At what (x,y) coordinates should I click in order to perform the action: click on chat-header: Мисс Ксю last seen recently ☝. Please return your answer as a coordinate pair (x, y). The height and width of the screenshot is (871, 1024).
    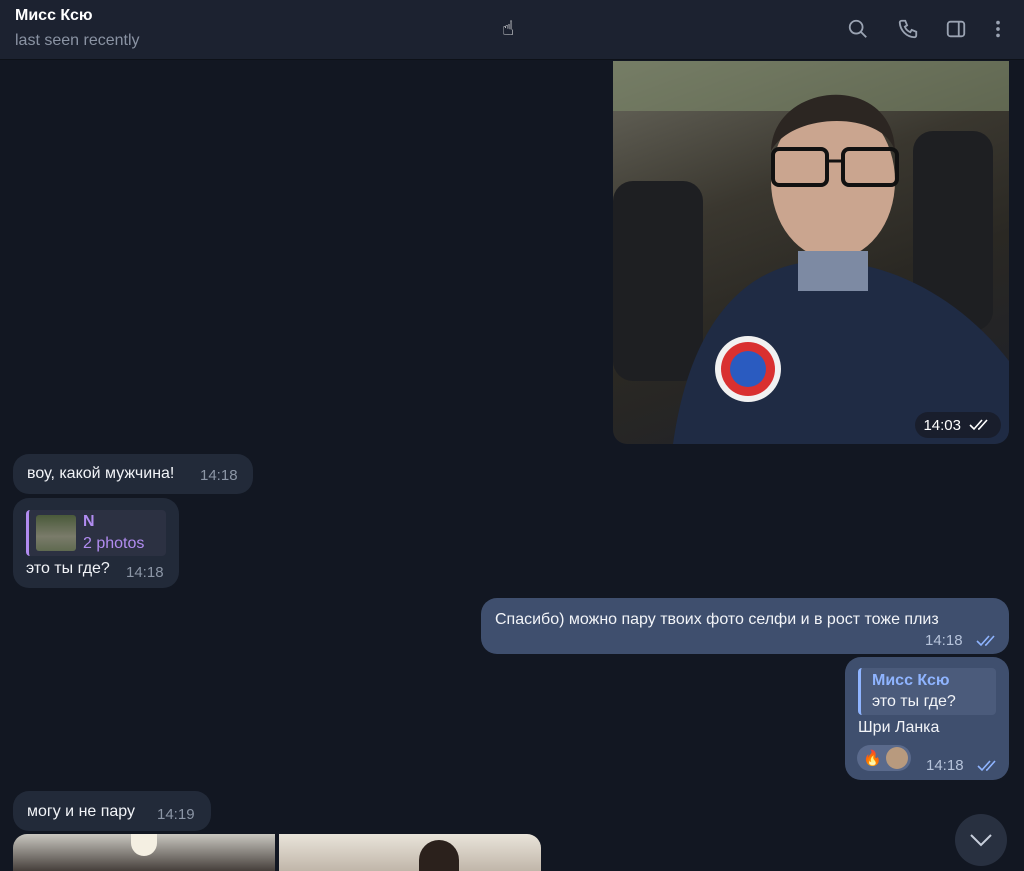
    Looking at the image, I should click on (512, 30).